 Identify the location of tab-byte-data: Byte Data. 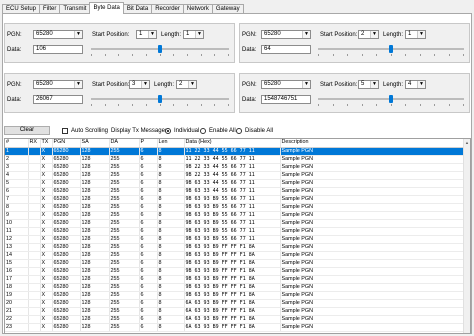
(106, 8).